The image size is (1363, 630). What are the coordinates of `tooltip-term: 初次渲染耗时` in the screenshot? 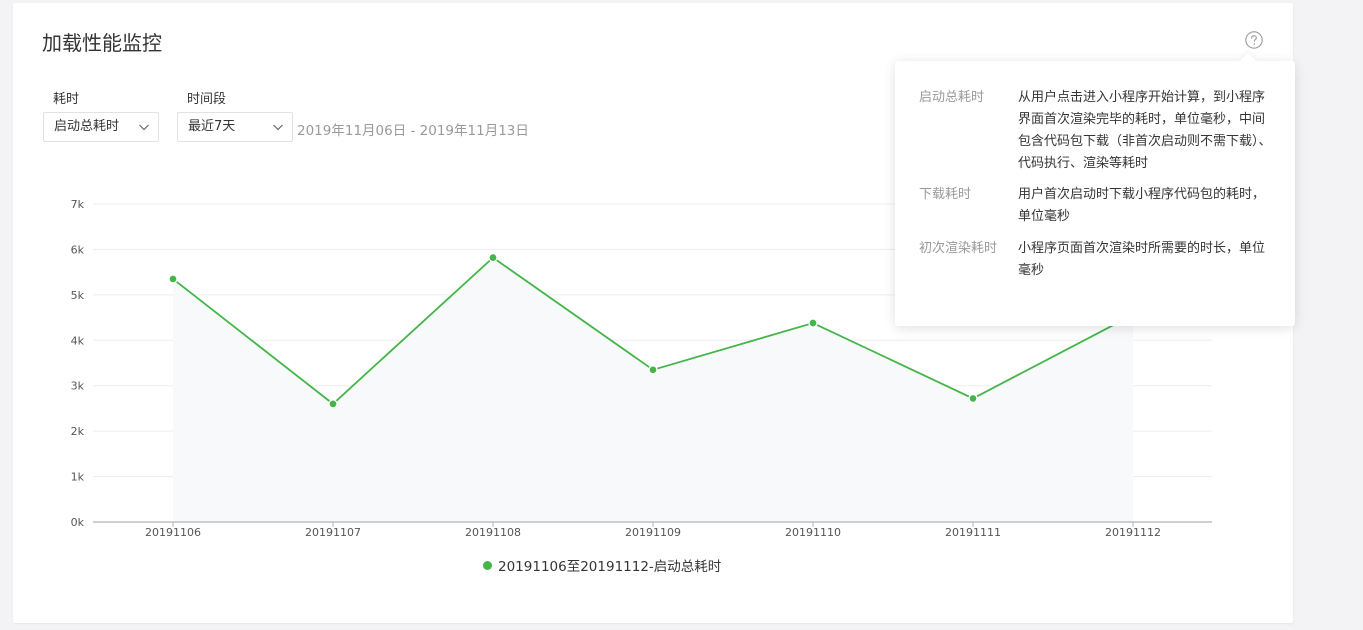 It's located at (958, 248).